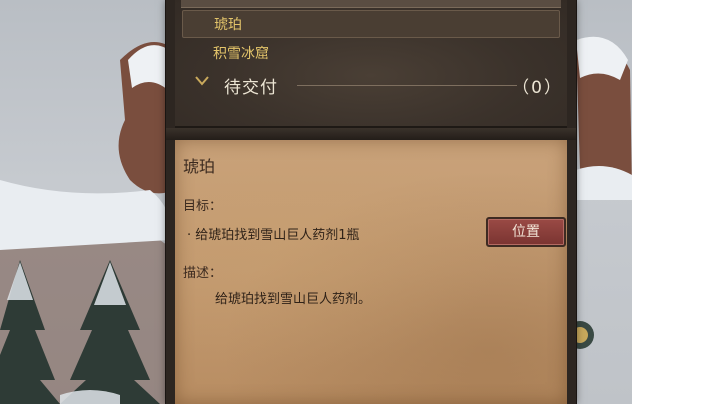  What do you see at coordinates (407, 85) in the screenshot?
I see `category-divider-line` at bounding box center [407, 85].